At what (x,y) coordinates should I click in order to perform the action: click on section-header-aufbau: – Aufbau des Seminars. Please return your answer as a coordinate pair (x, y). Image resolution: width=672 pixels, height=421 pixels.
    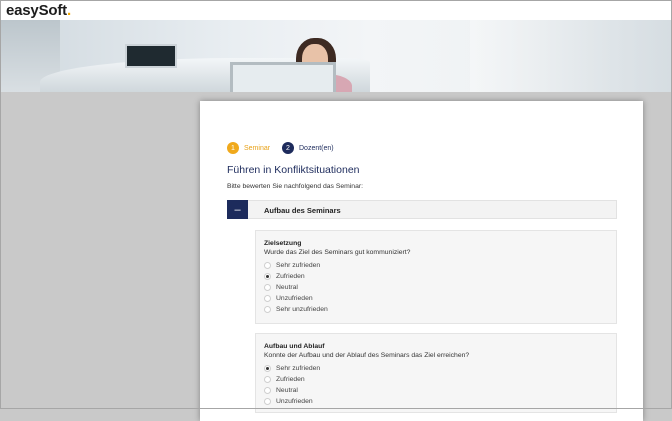
    Looking at the image, I should click on (422, 209).